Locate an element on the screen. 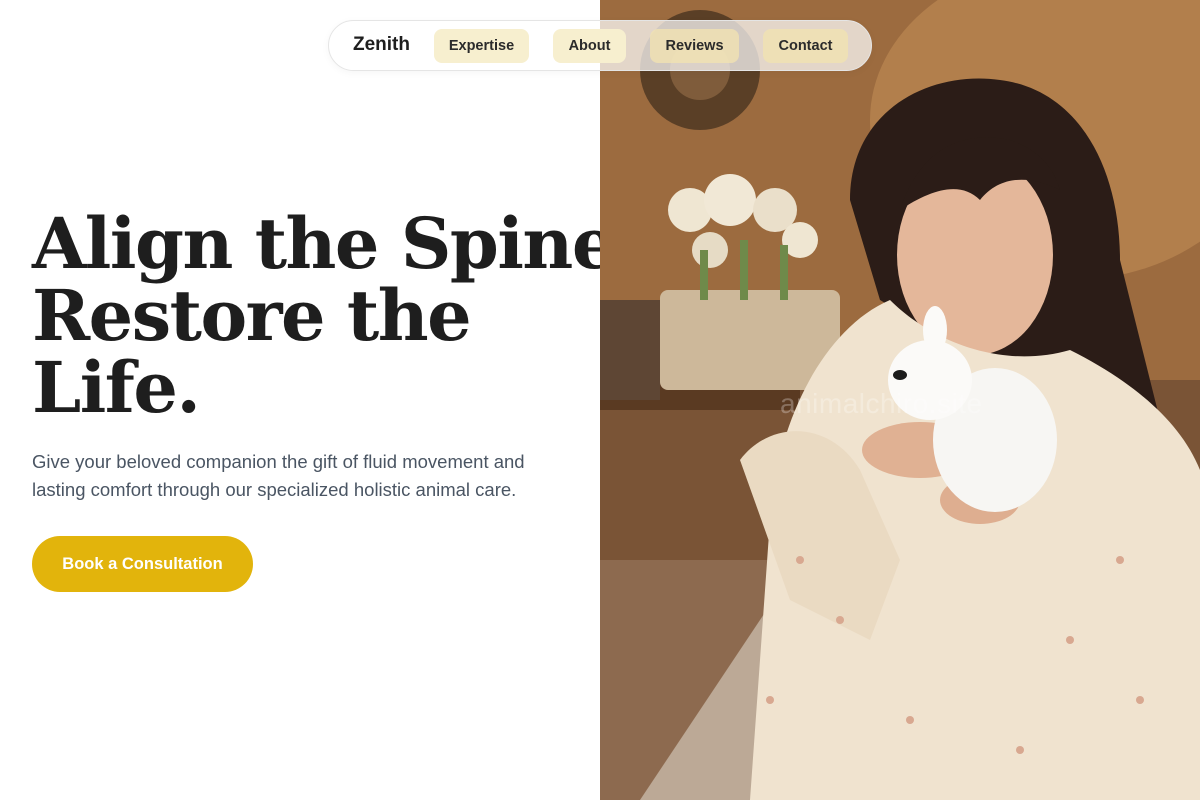 This screenshot has height=800, width=1200. hero-title-line: Align the Spine, is located at coordinates (335, 243).